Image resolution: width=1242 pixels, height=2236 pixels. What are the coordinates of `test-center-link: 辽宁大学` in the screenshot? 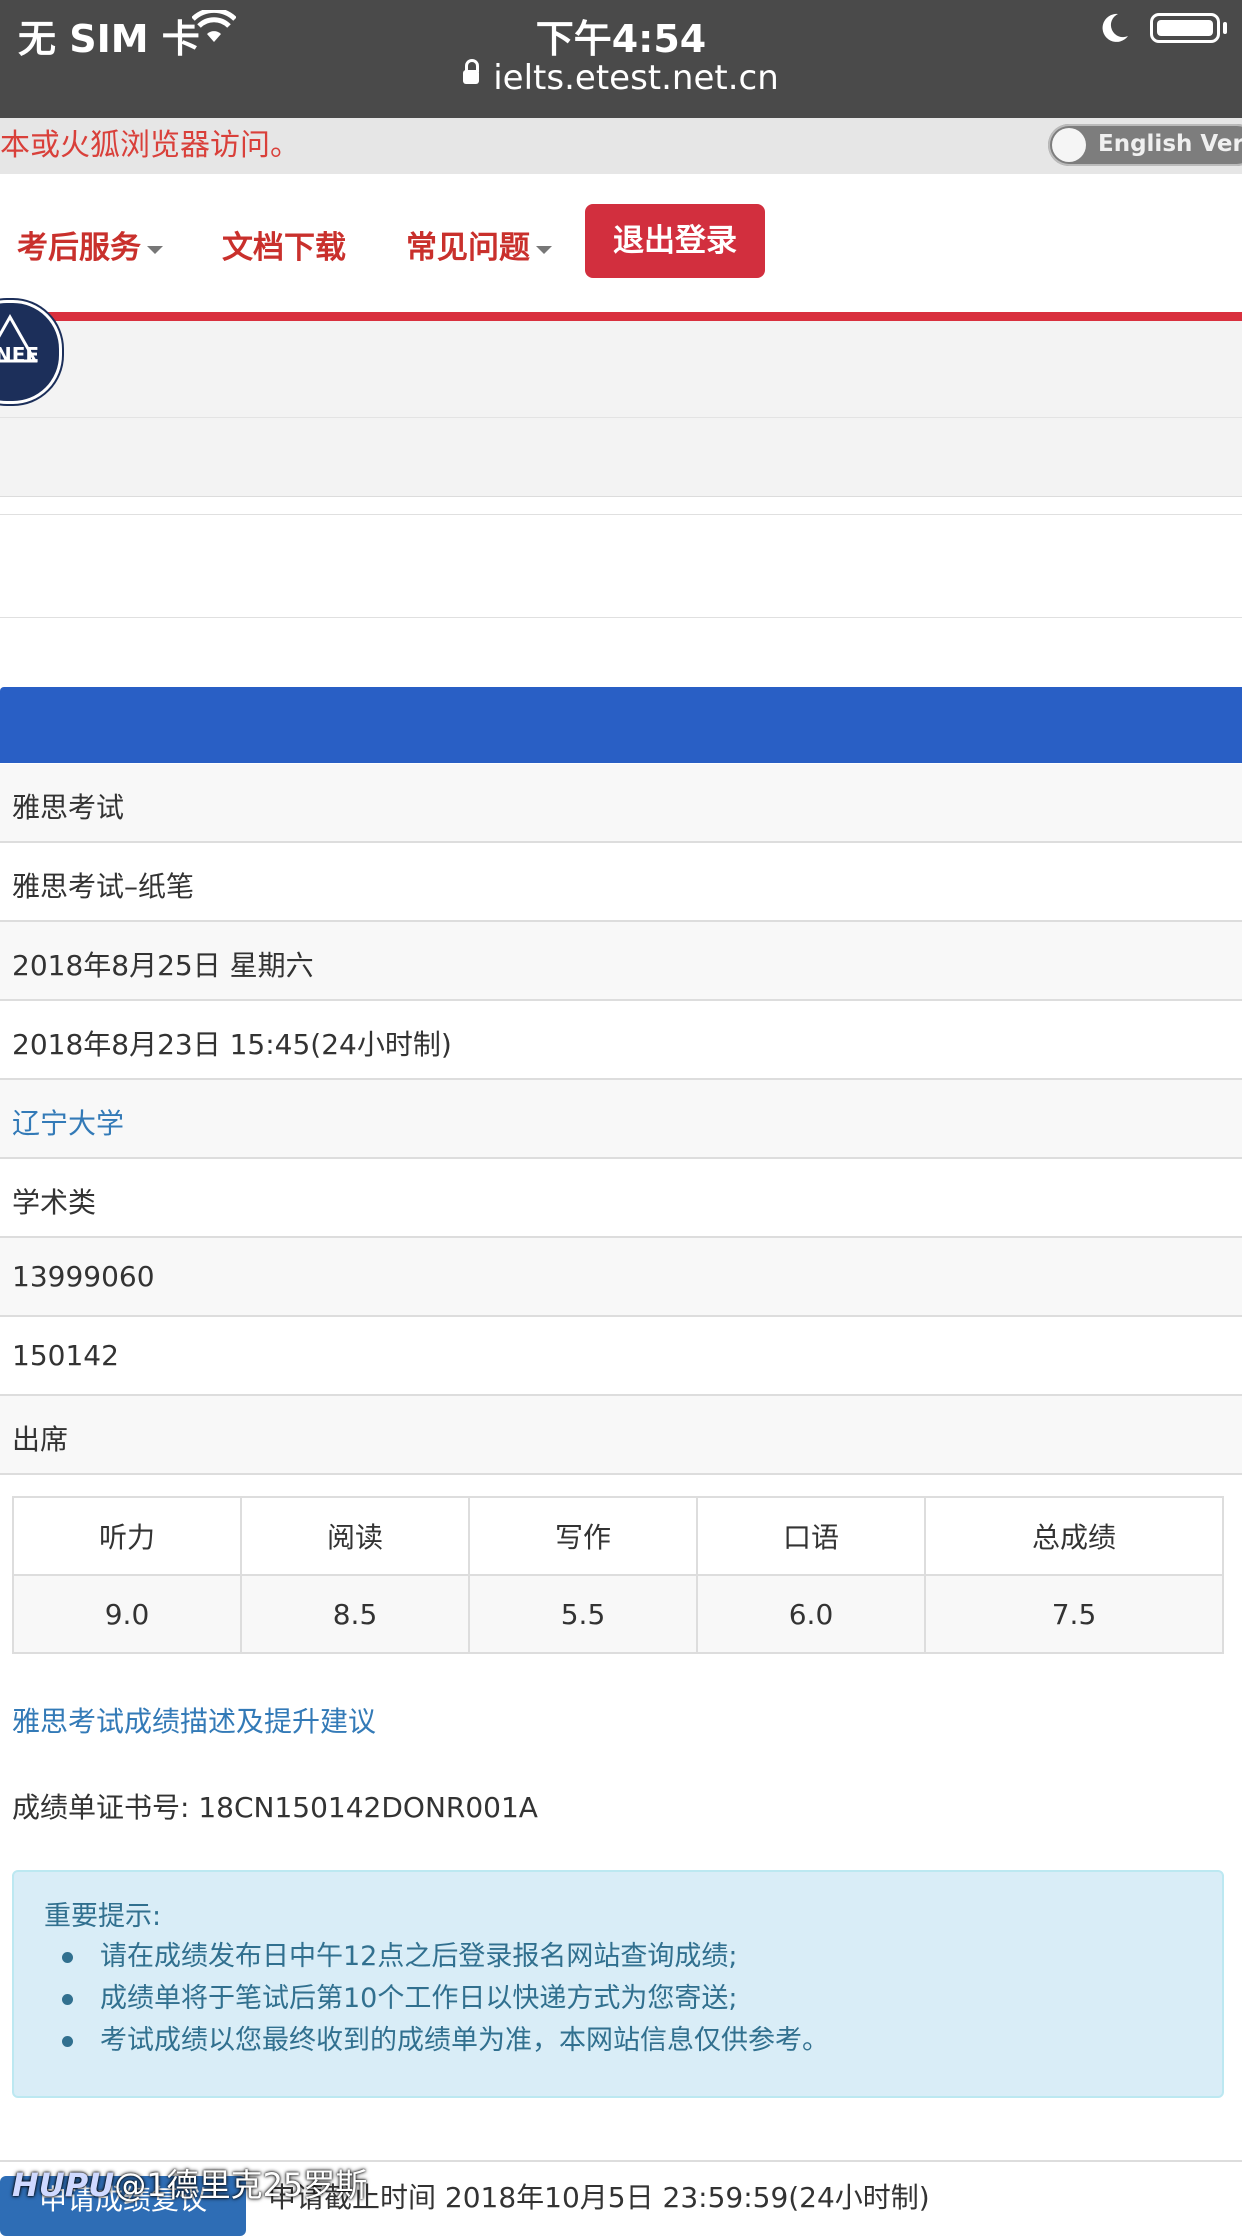 It's located at (68, 1122).